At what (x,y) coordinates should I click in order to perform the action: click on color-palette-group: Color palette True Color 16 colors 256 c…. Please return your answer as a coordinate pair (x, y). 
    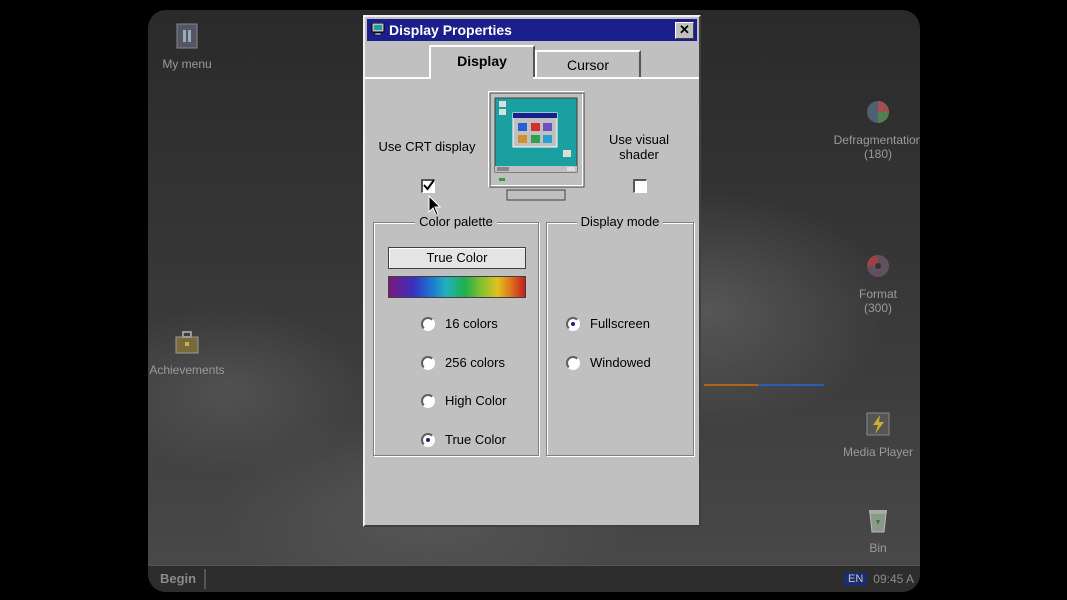
    Looking at the image, I should click on (456, 335).